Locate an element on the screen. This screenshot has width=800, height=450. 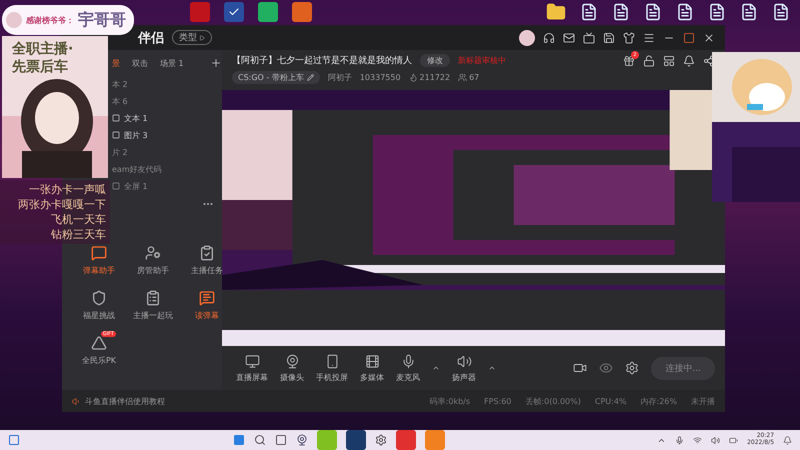
mail-icon is located at coordinates (569, 38).